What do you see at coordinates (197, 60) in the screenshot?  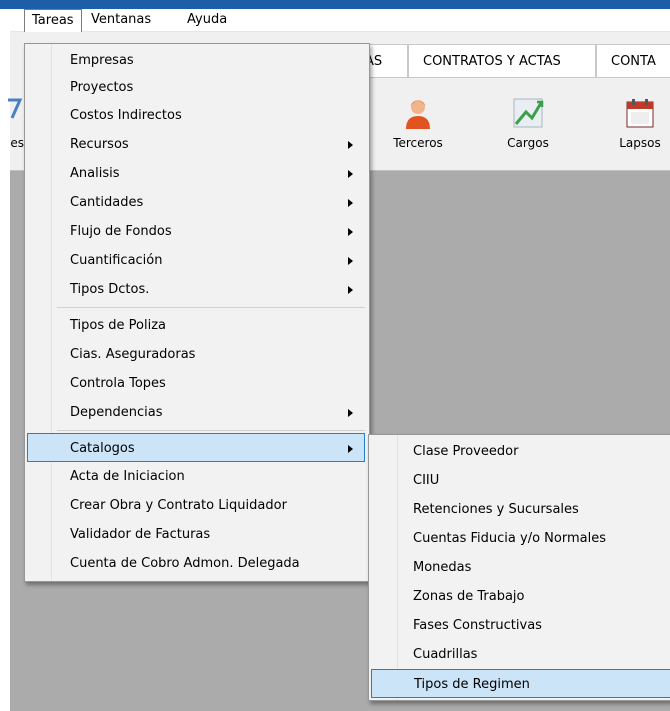 I see `menu-item-empresas: Empresas` at bounding box center [197, 60].